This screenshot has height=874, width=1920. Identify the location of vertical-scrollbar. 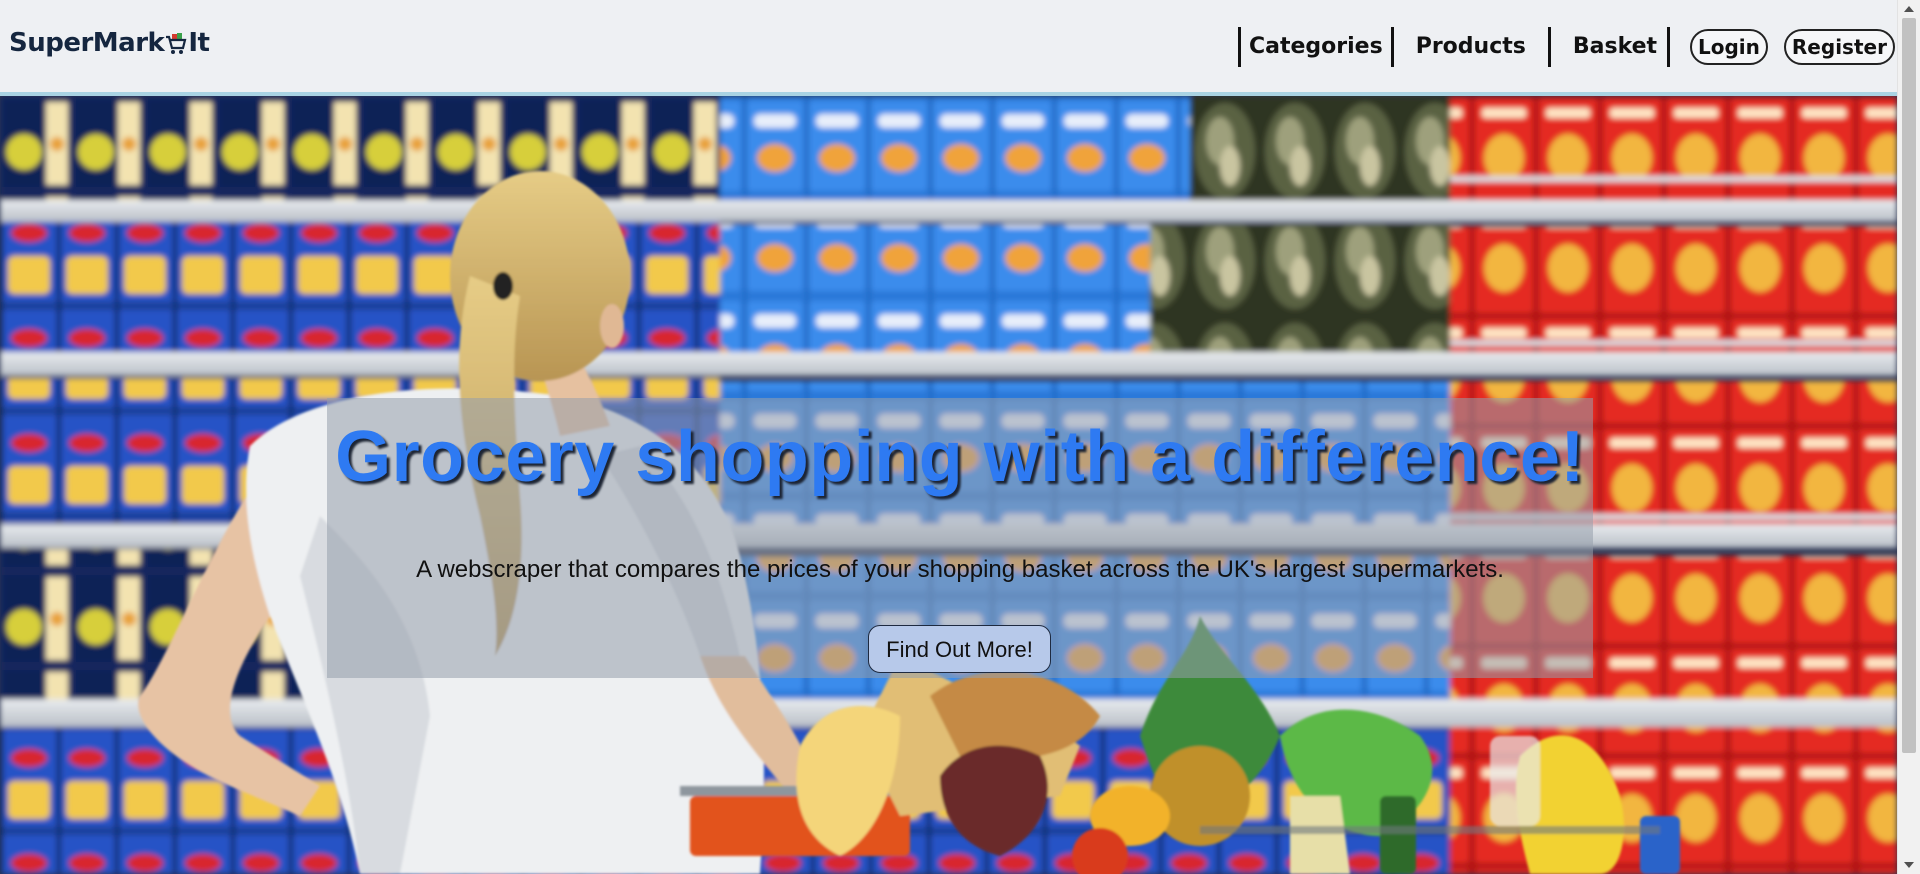
(1908, 437).